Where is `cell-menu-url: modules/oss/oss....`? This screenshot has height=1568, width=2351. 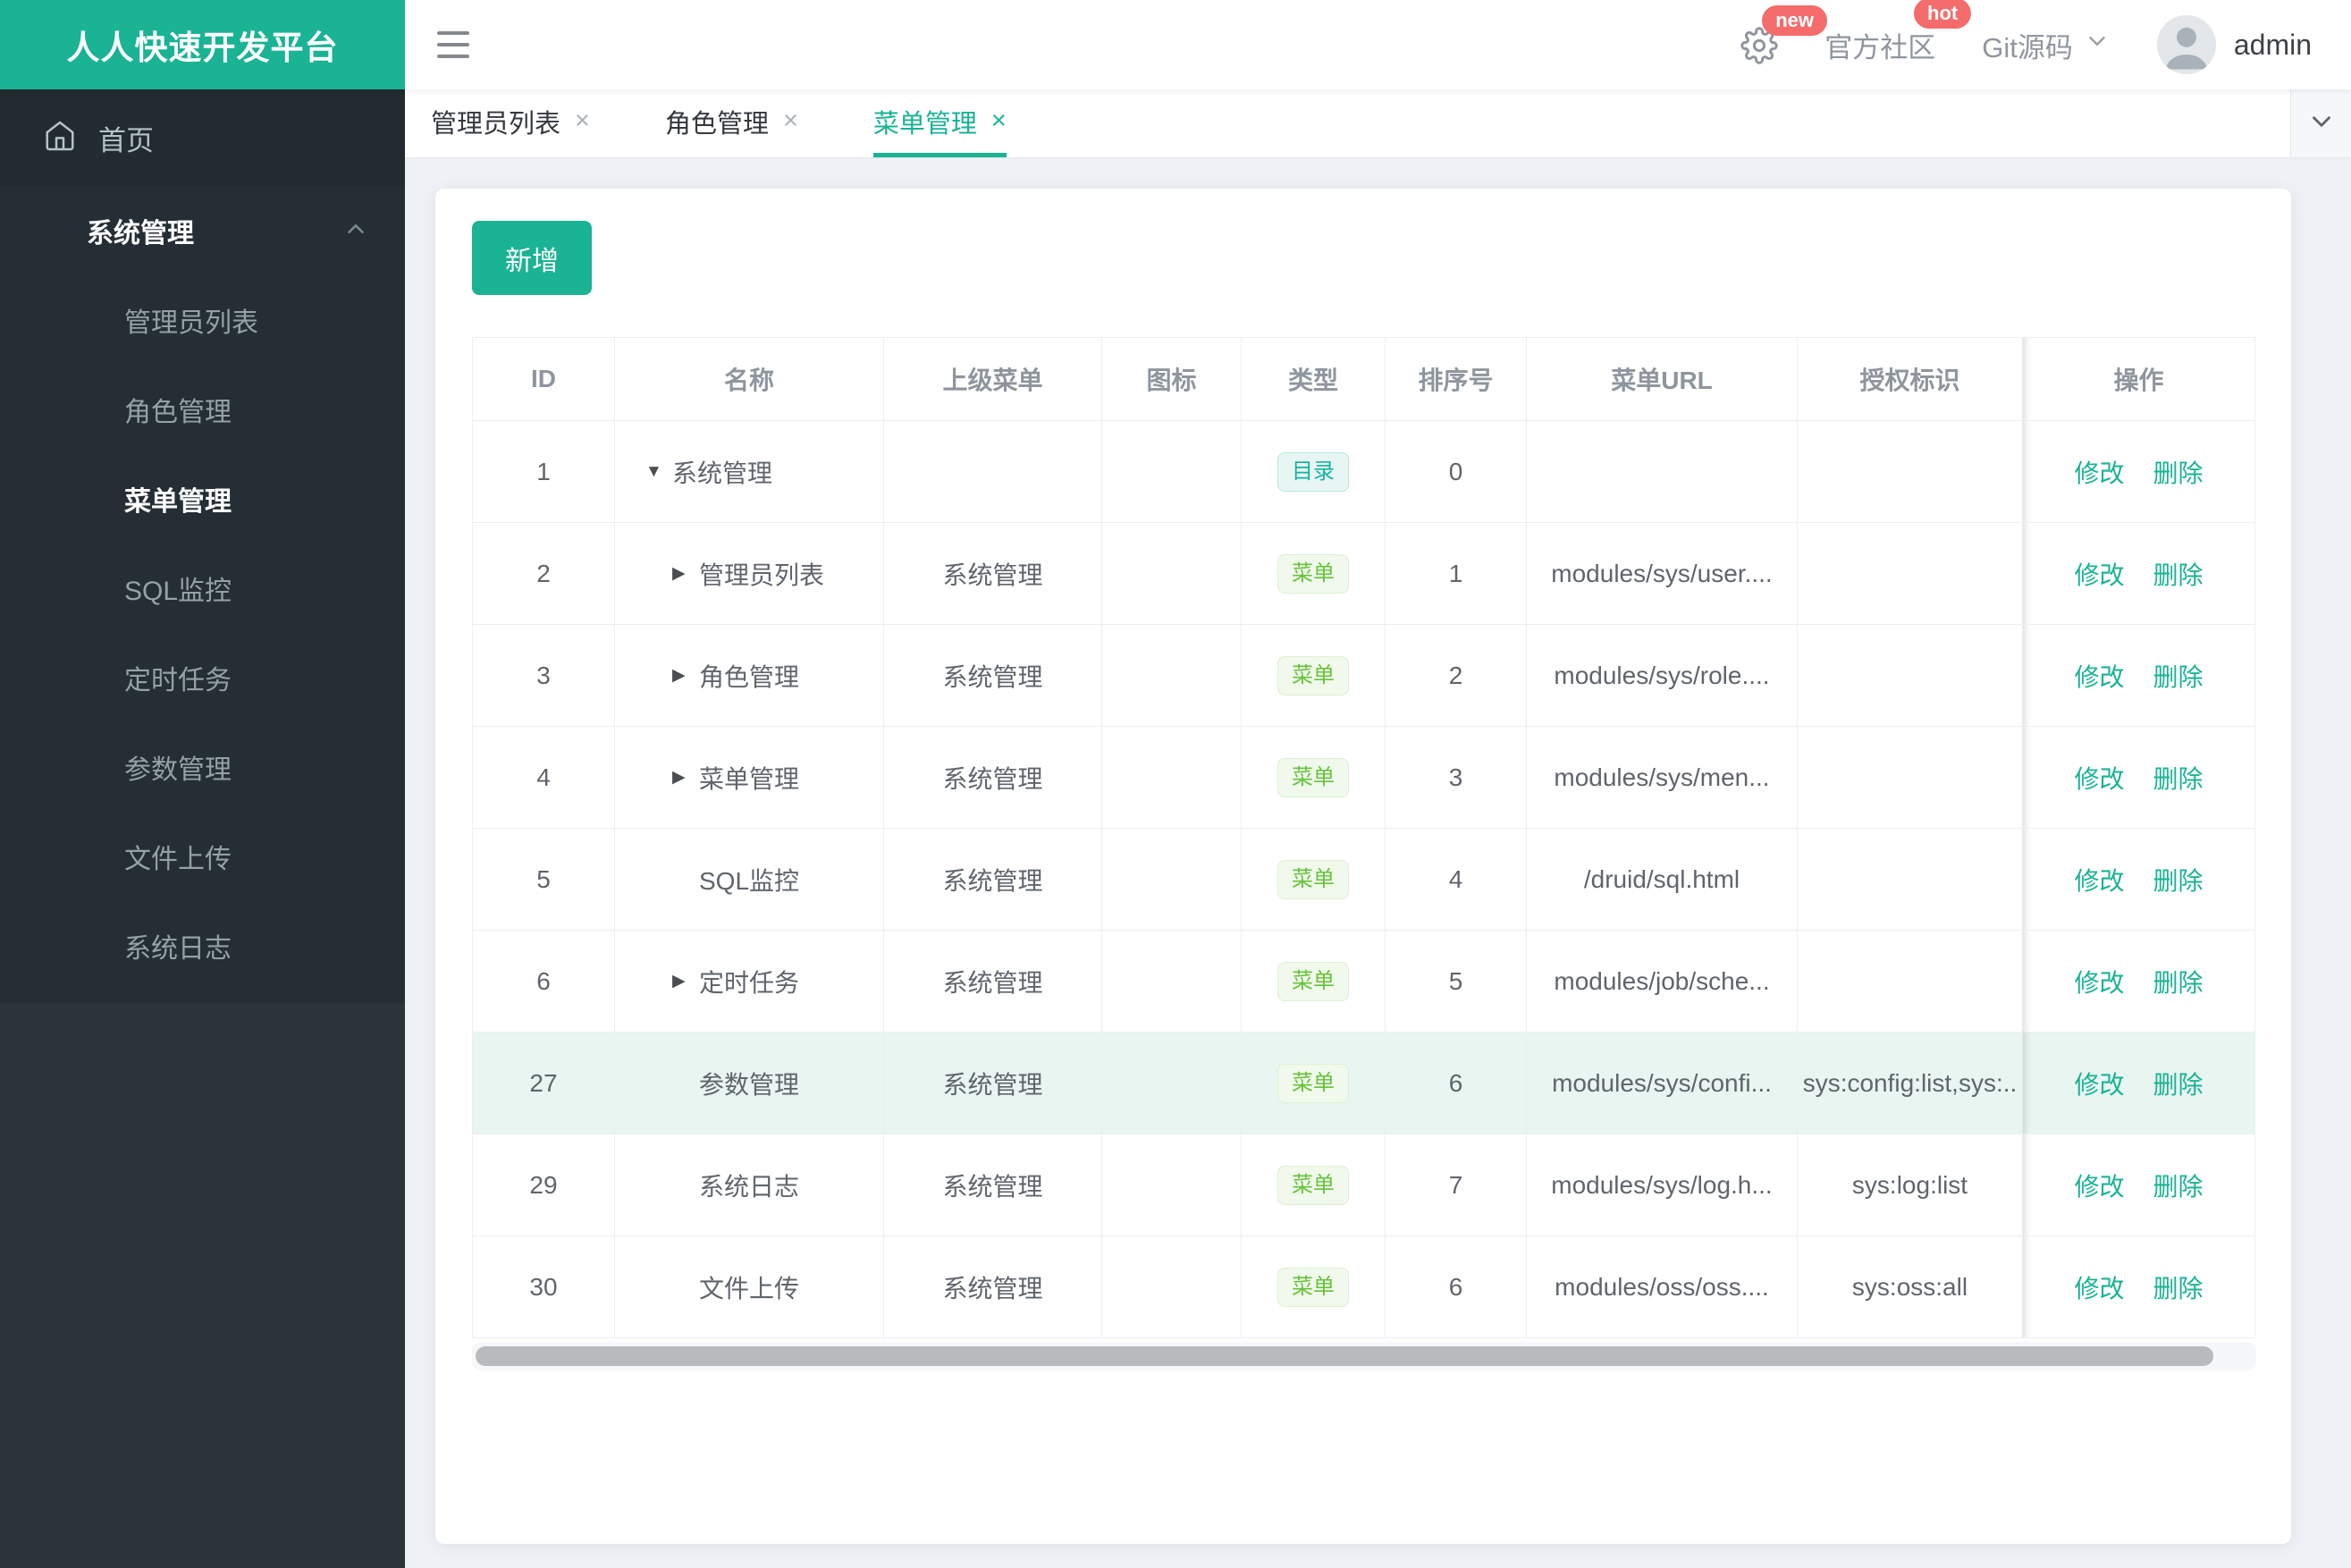
cell-menu-url: modules/oss/oss.... is located at coordinates (1662, 1287).